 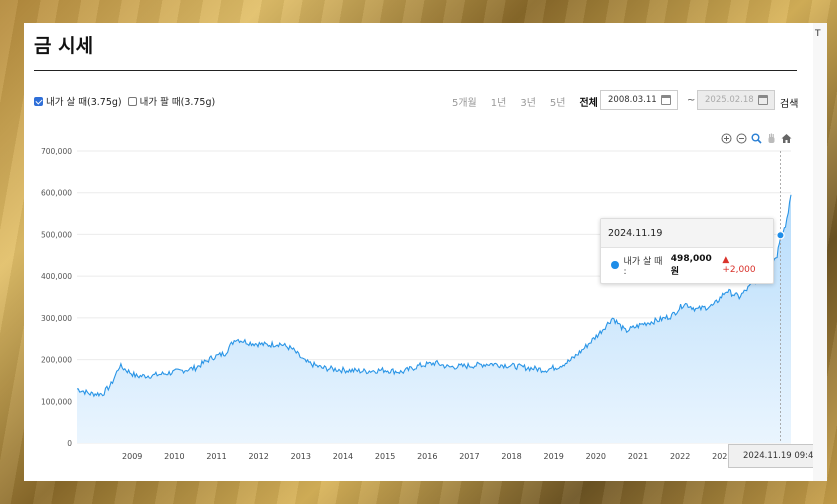 What do you see at coordinates (739, 265) in the screenshot?
I see `tooltip-change: ▲ +2,000` at bounding box center [739, 265].